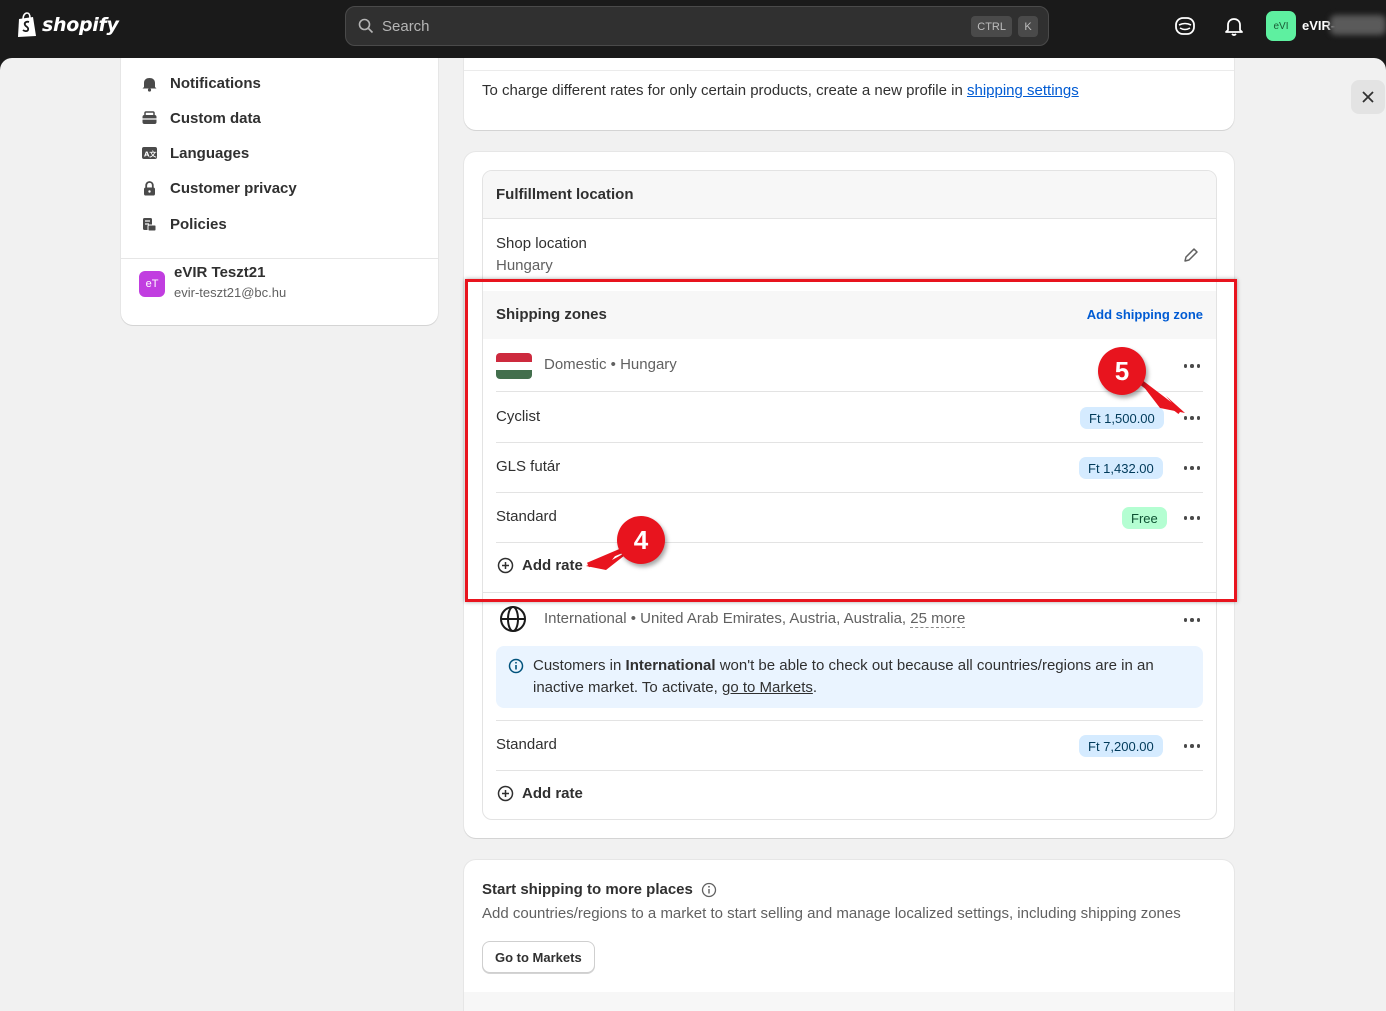 Image resolution: width=1386 pixels, height=1011 pixels. Describe the element at coordinates (938, 619) in the screenshot. I see `more-countries-link: 25 more` at that location.